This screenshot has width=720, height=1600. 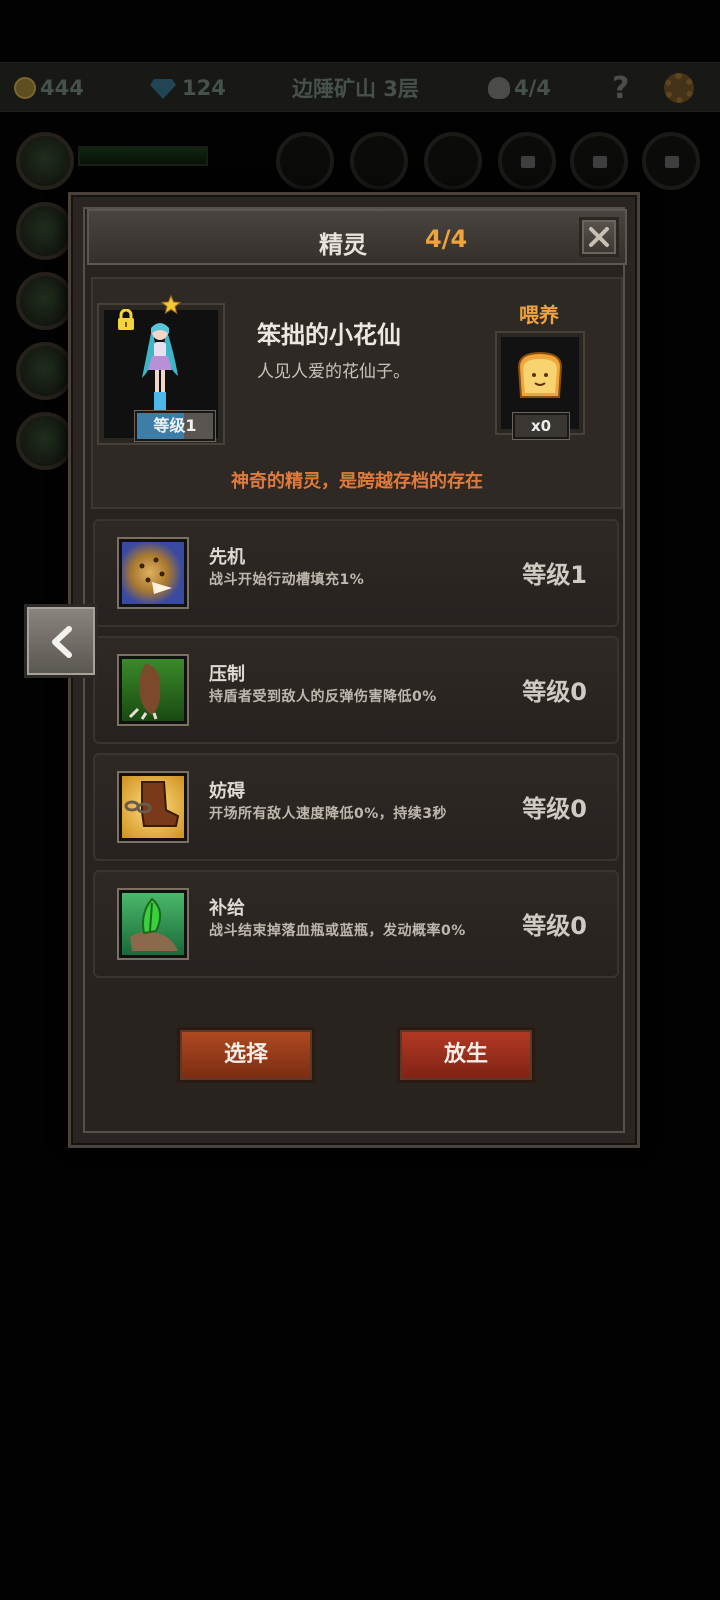 I want to click on close-button, so click(x=599, y=237).